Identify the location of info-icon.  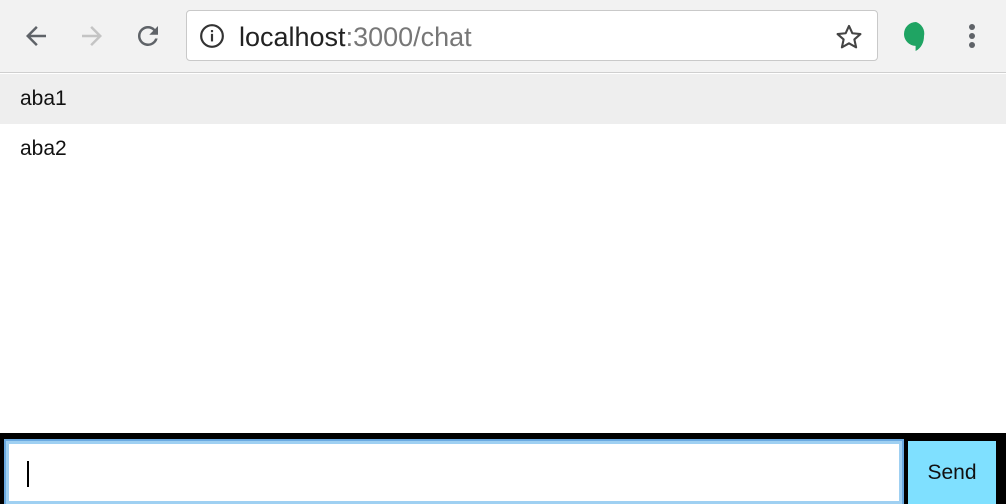
(212, 36).